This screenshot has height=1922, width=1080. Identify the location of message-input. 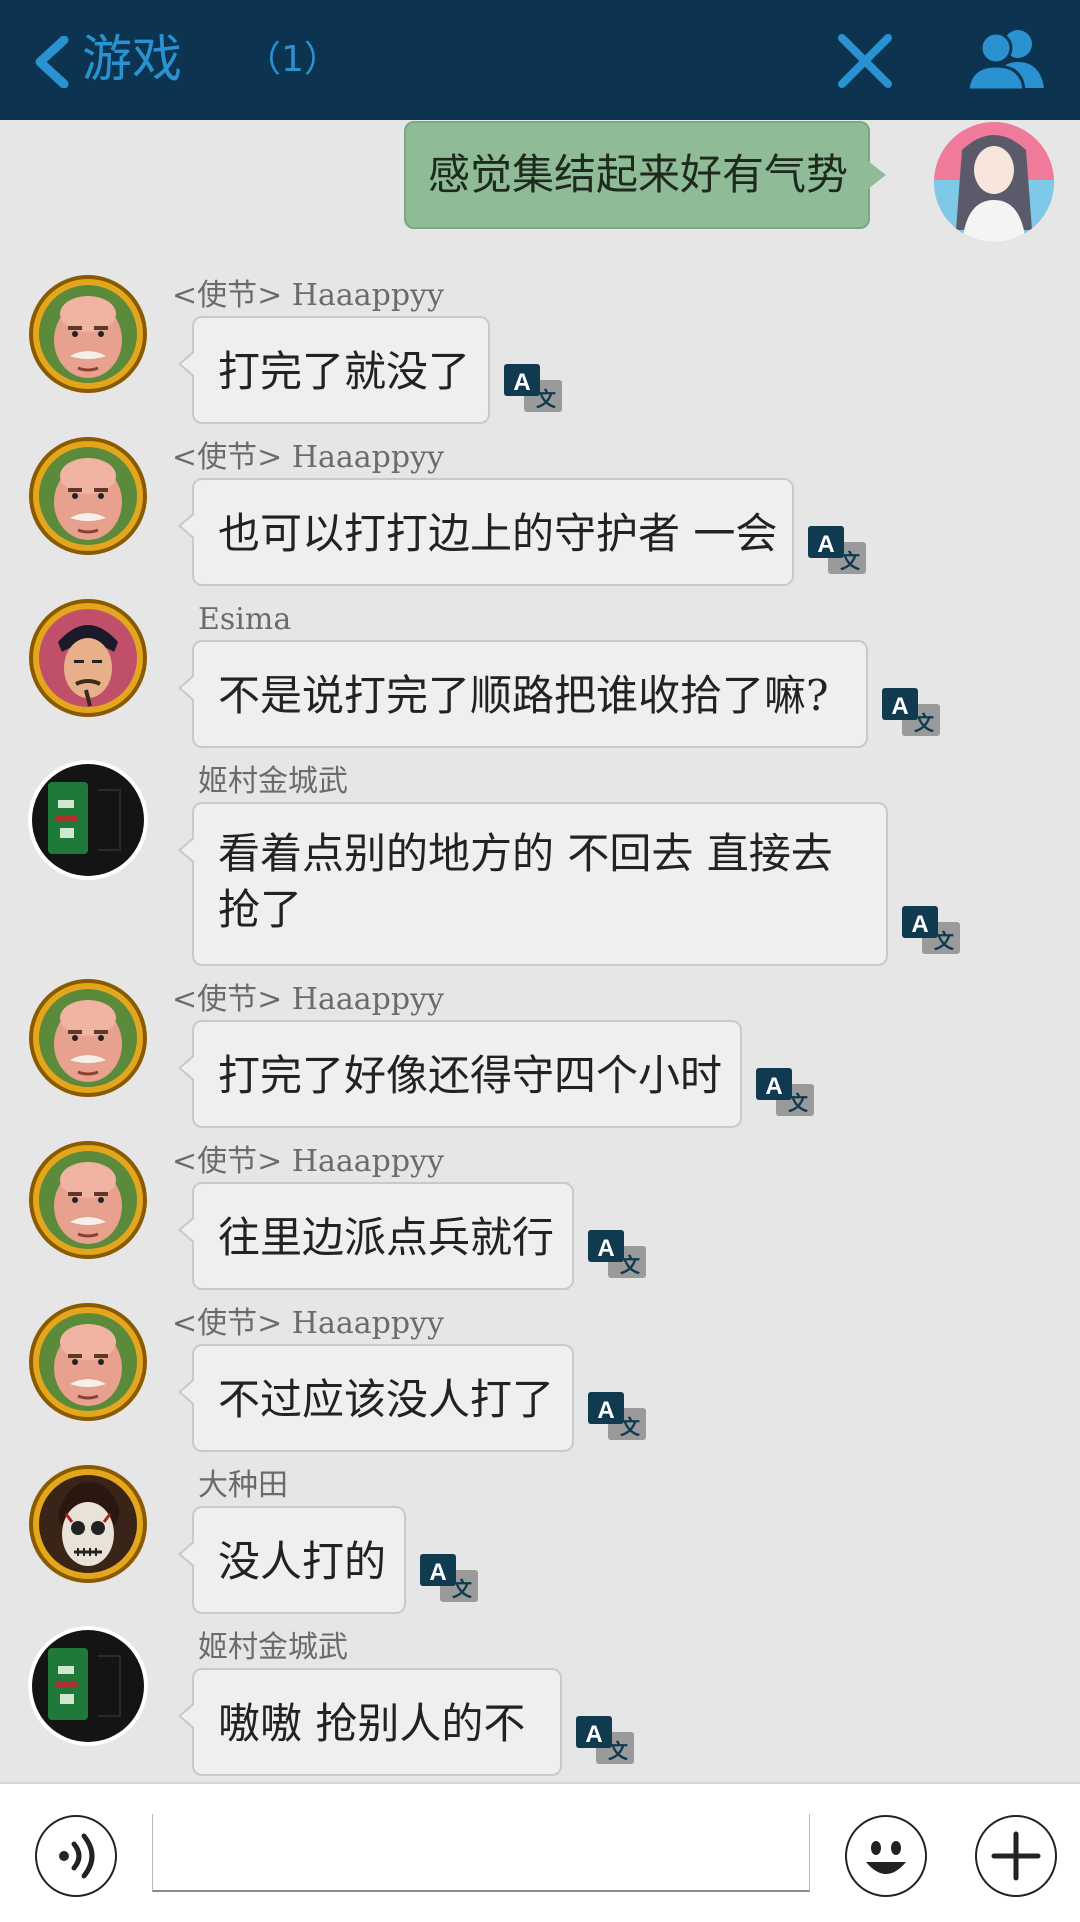
(481, 1853).